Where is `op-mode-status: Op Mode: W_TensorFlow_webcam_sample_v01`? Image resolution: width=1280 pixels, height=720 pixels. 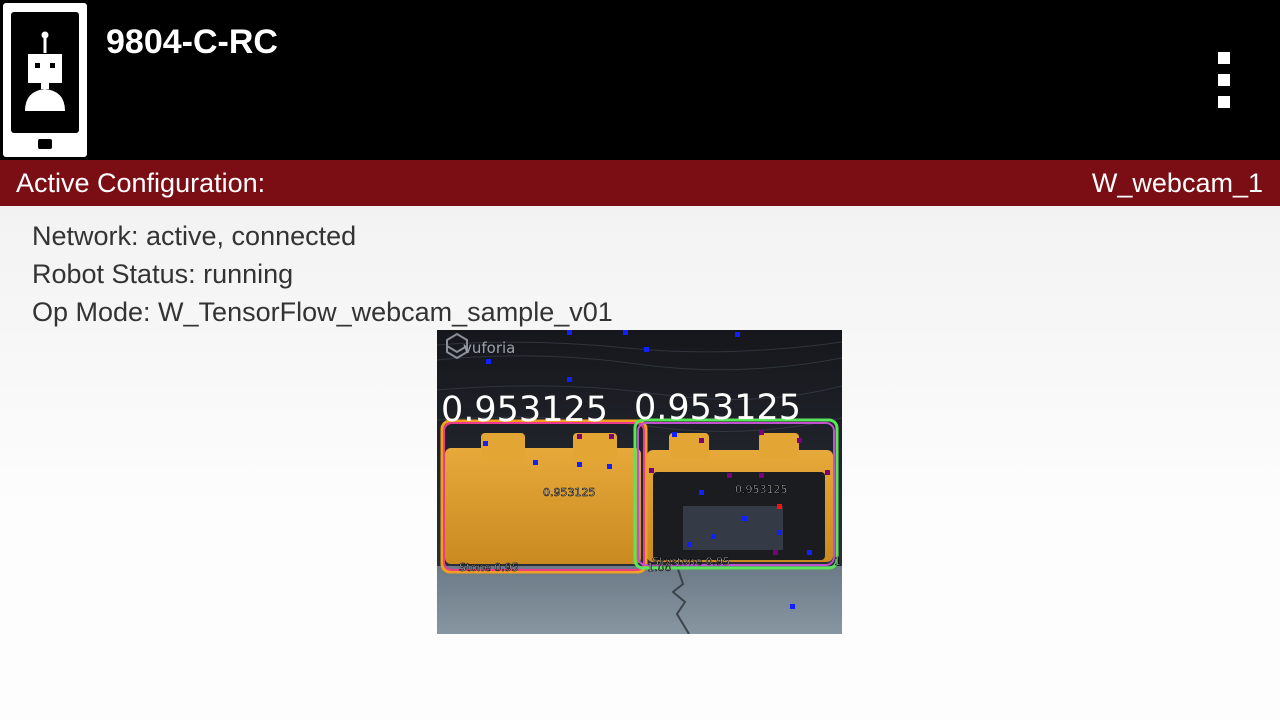
op-mode-status: Op Mode: W_TensorFlow_webcam_sample_v01 is located at coordinates (322, 312).